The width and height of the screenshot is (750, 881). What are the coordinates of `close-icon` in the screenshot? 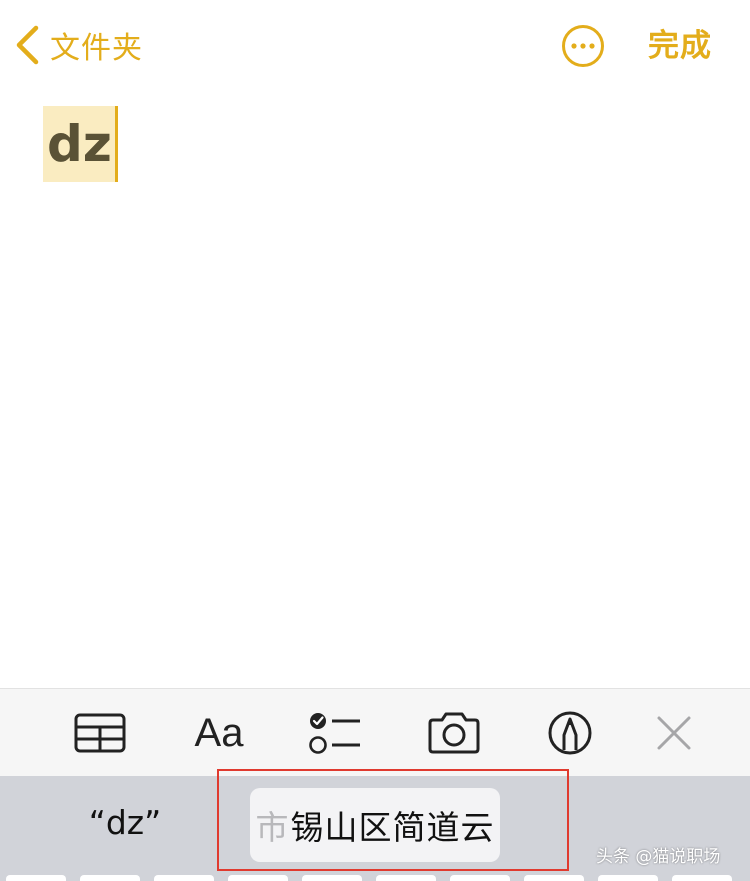 It's located at (674, 733).